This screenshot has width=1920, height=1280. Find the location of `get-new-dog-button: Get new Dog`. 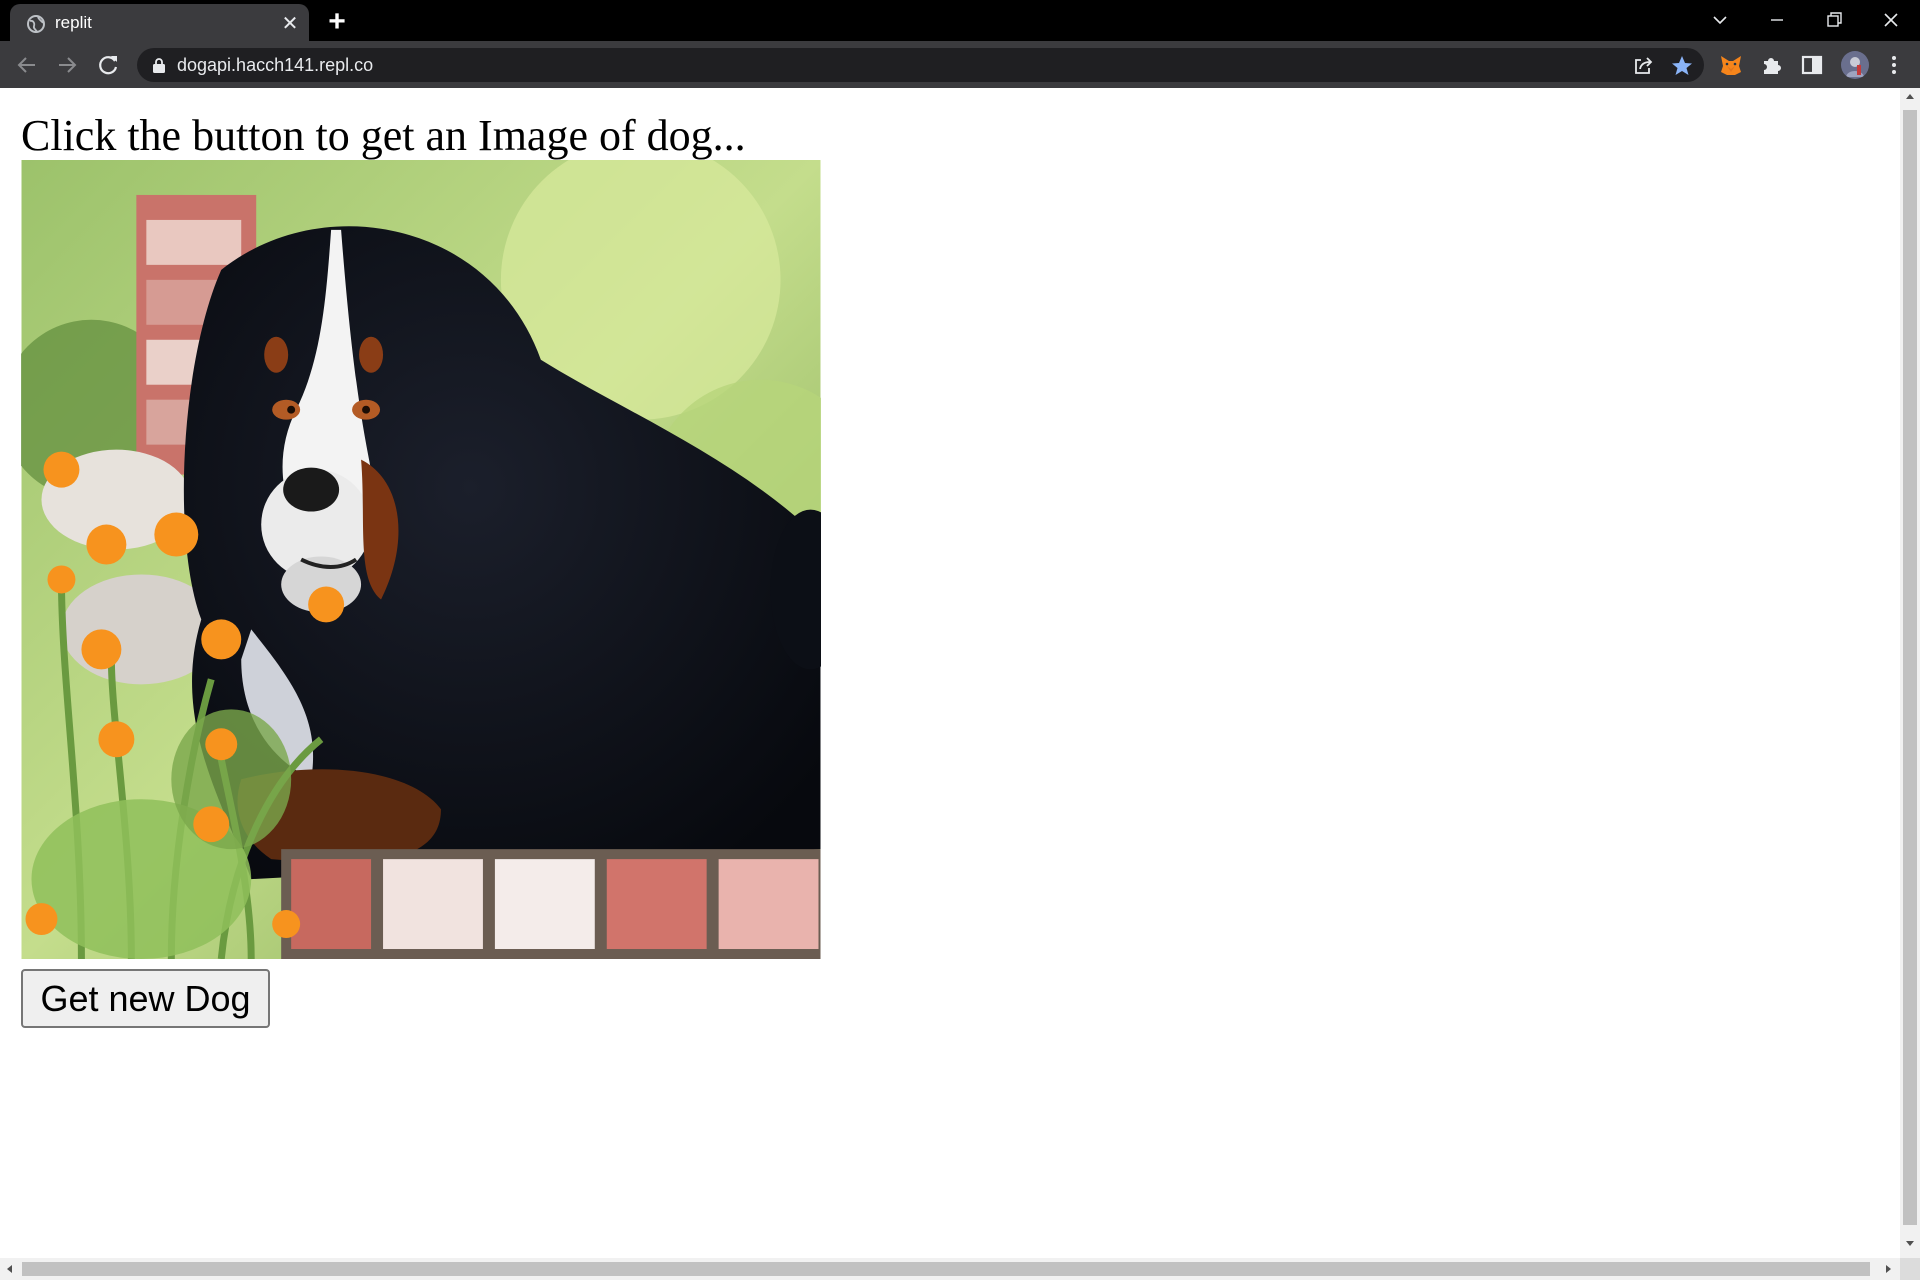

get-new-dog-button: Get new Dog is located at coordinates (145, 998).